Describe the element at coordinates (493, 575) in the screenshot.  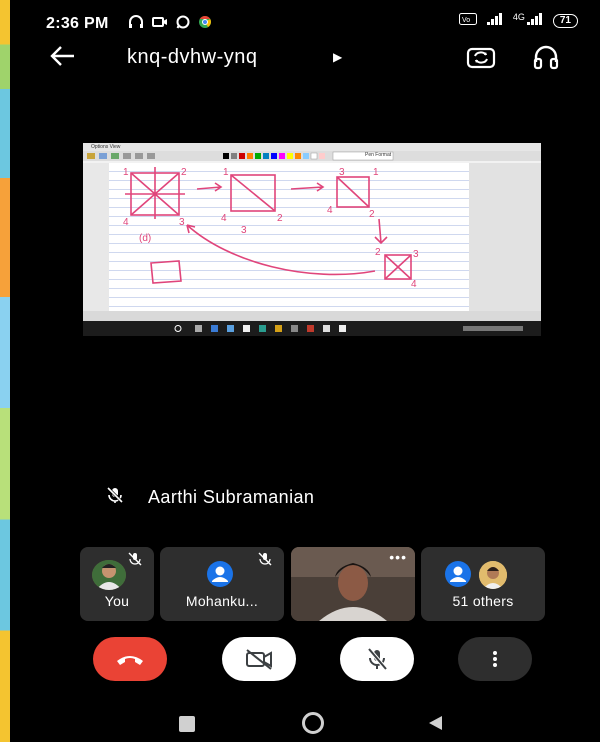
I see `avatar-photo-other` at that location.